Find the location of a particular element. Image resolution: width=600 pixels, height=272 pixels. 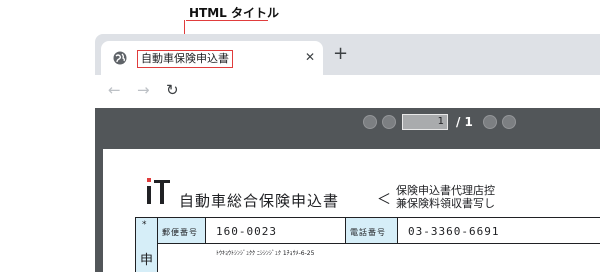

document-note-line1: 保険申込書代理店控 is located at coordinates (445, 190).